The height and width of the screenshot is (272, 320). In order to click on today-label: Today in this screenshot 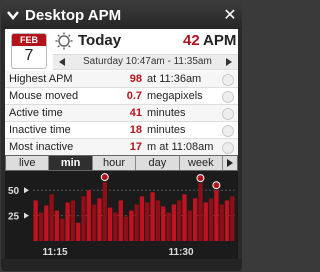, I will do `click(100, 40)`.